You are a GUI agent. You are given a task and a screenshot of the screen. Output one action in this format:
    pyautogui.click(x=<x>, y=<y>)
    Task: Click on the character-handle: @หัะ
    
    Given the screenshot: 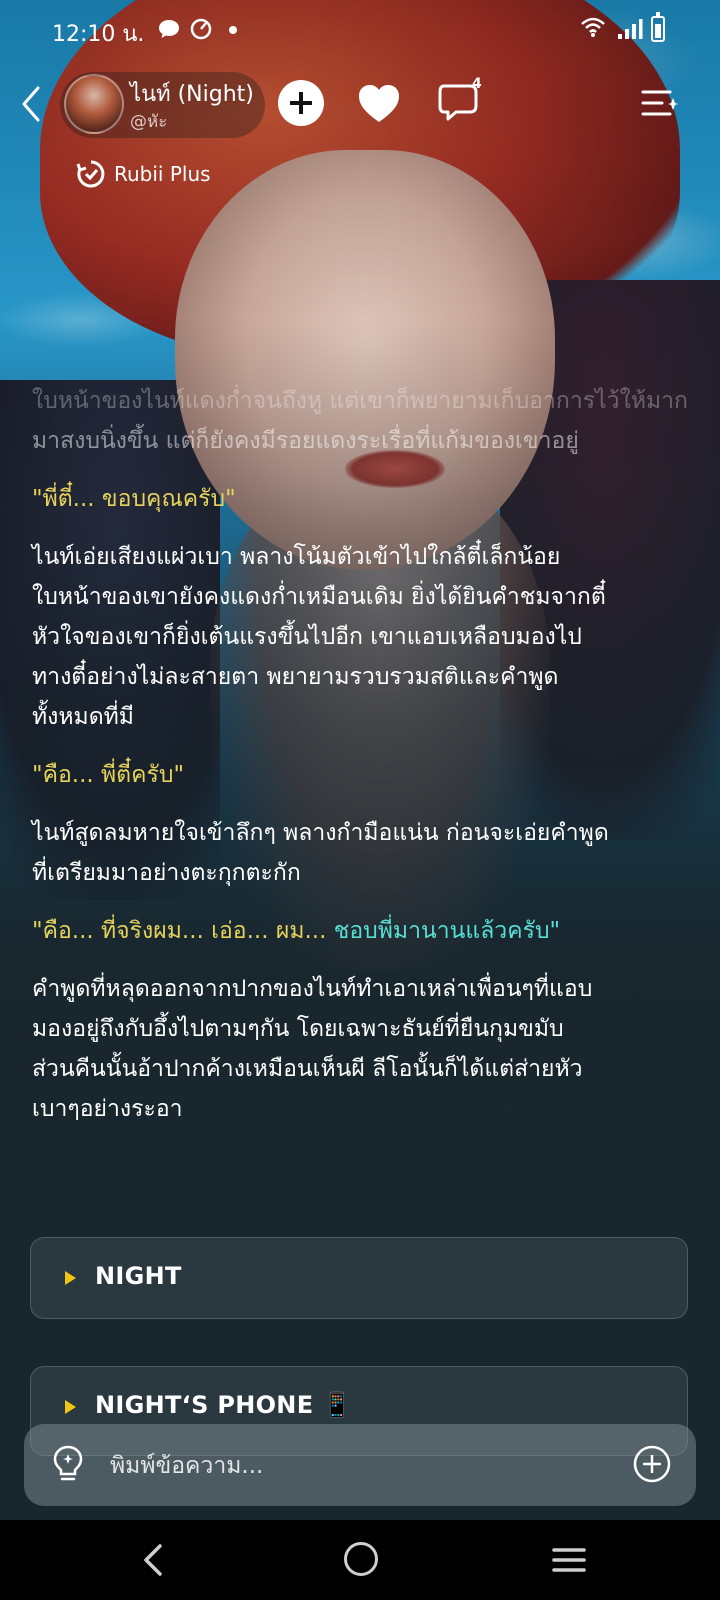 What is the action you would take?
    pyautogui.click(x=149, y=122)
    